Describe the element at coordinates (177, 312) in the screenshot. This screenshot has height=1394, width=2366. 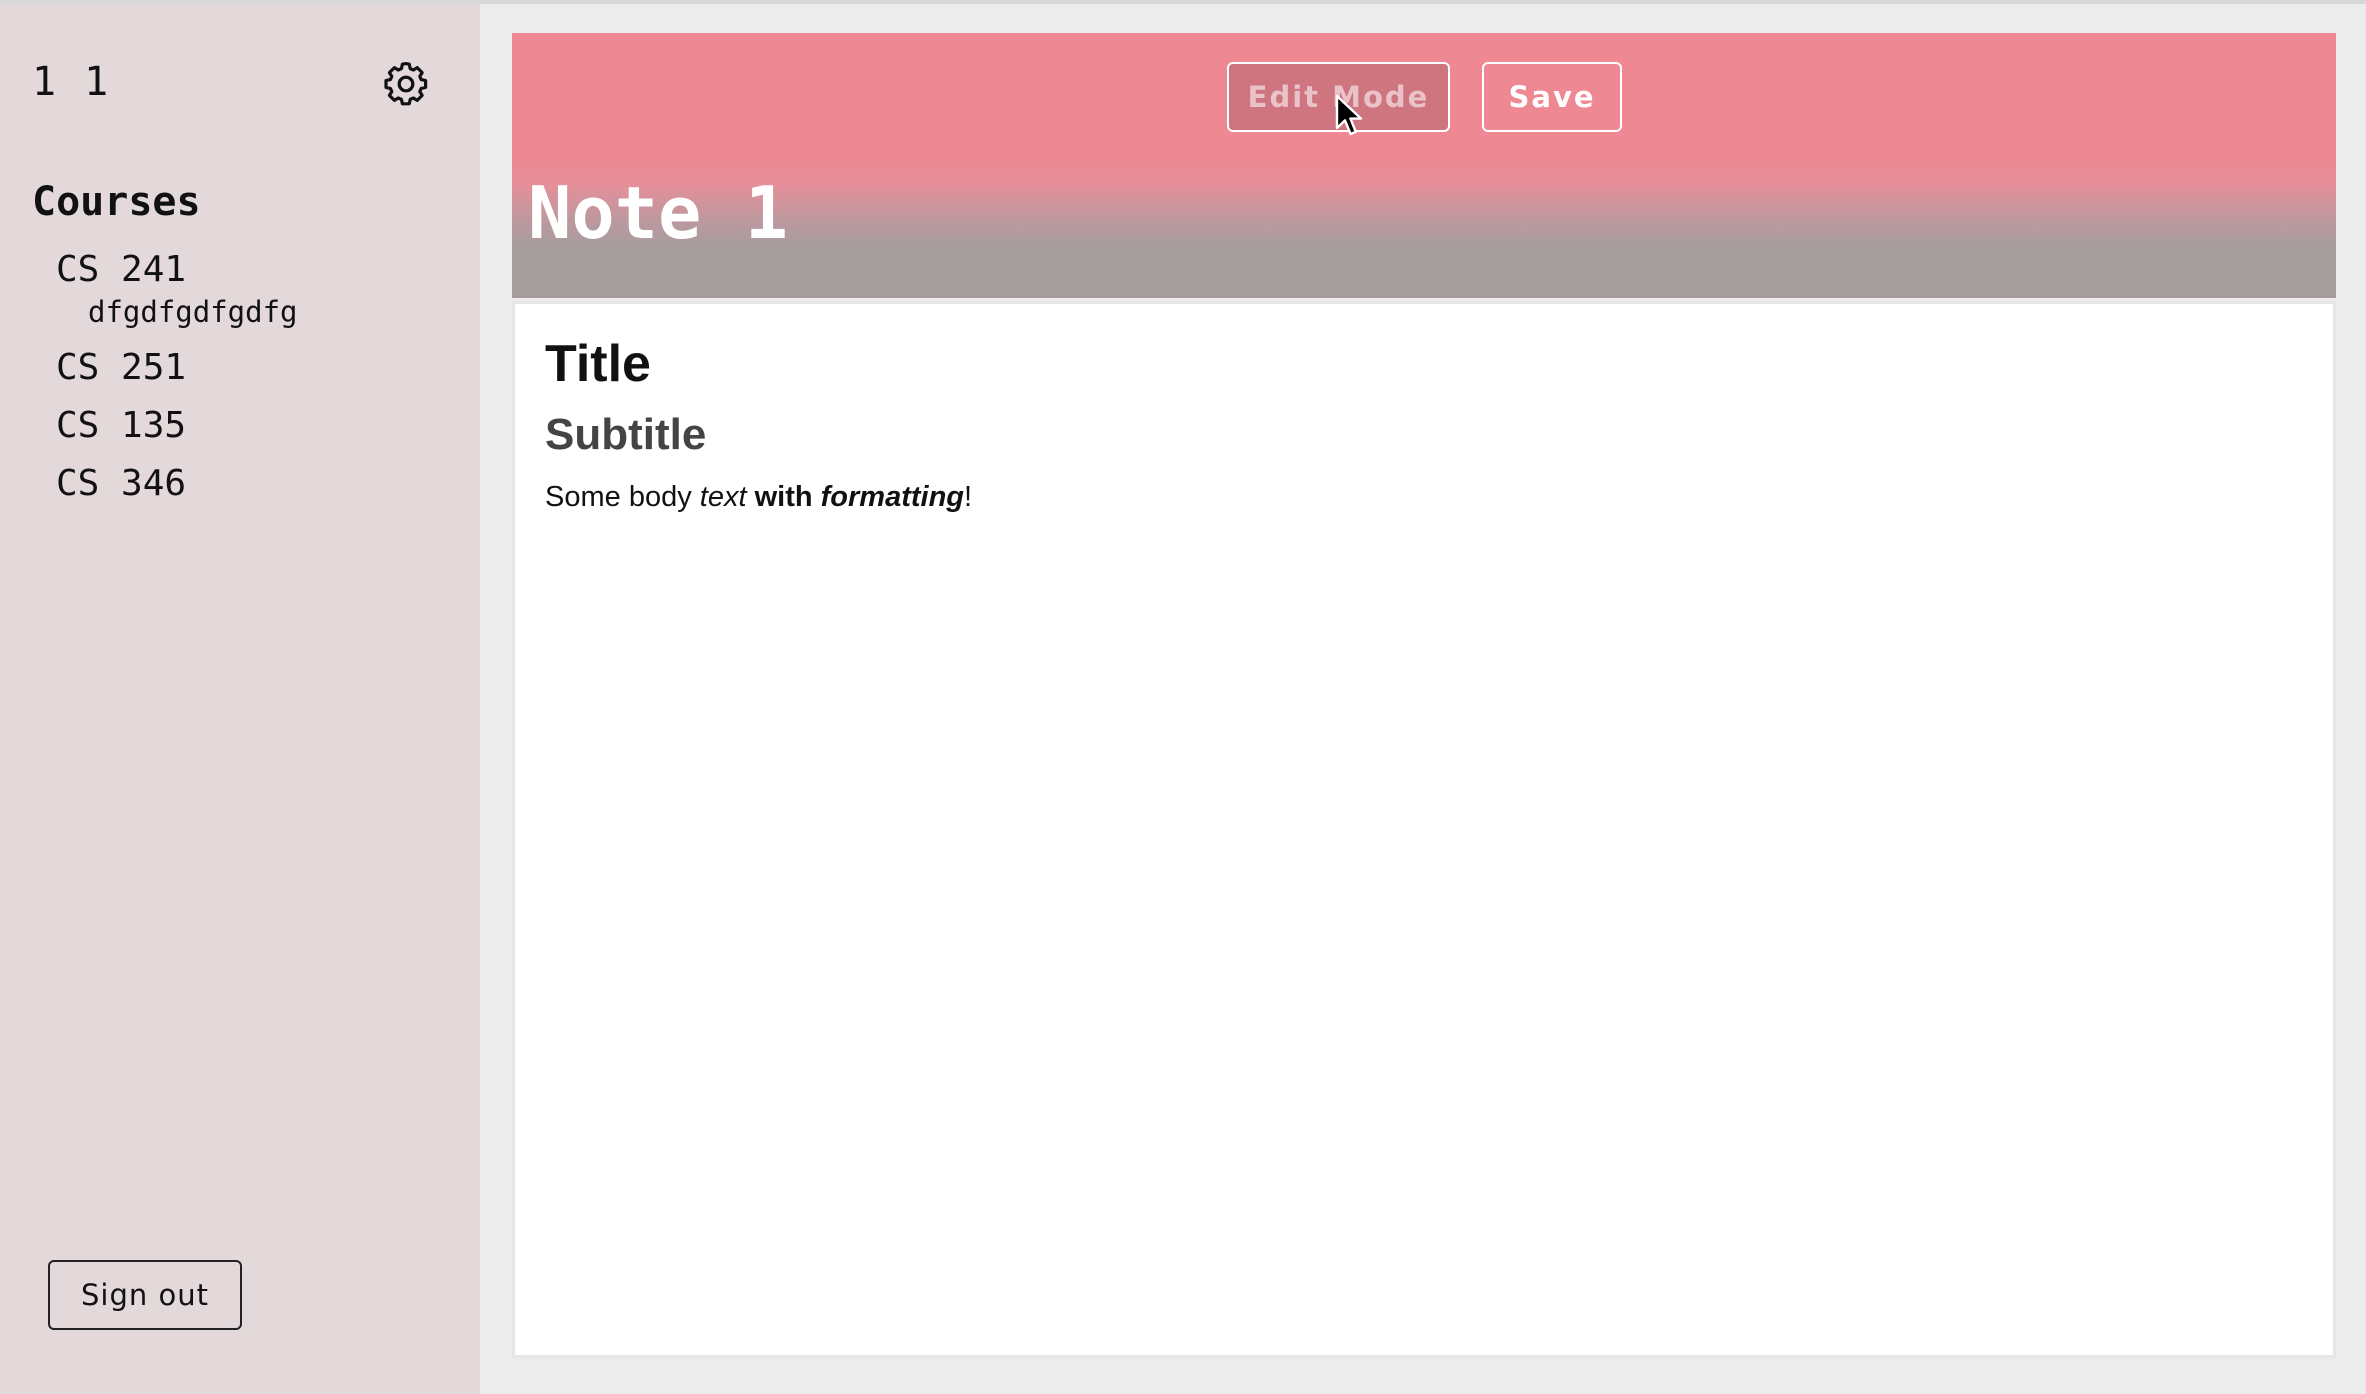
I see `note-item-dfgdfgdfgdfg: dfgdfgdfgdfg` at that location.